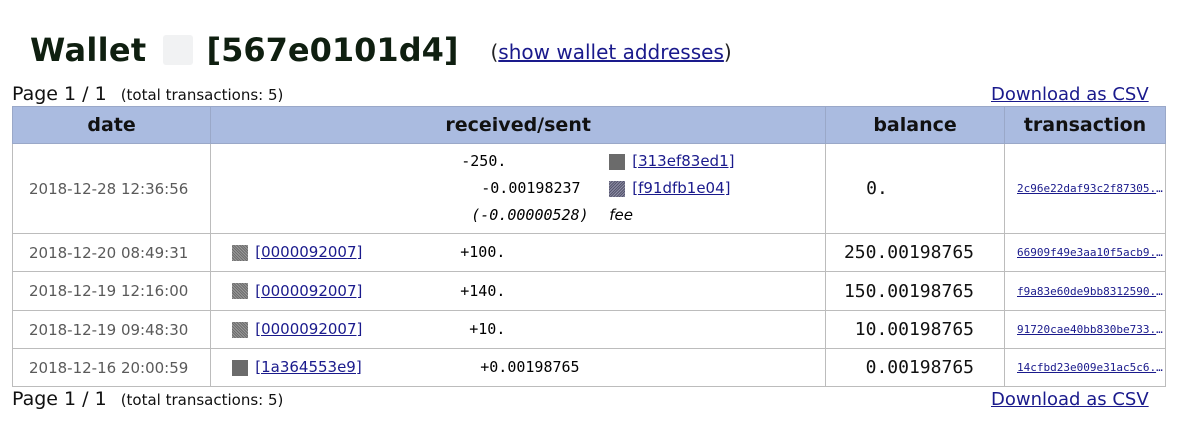  I want to click on received-sent-cell: [0000092007] +140., so click(518, 291).